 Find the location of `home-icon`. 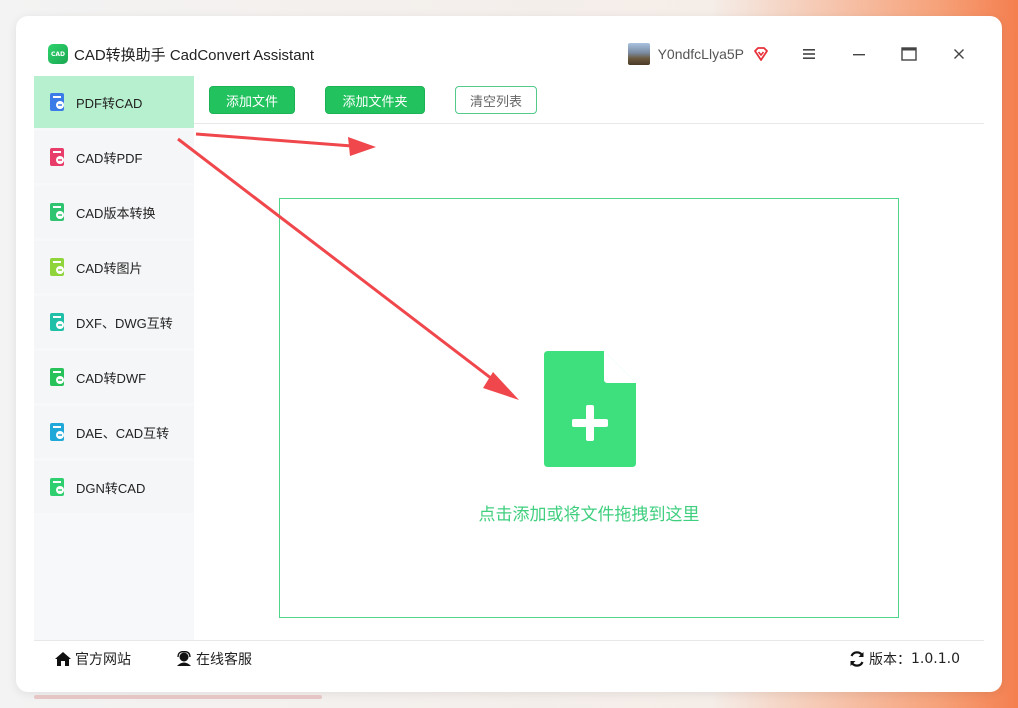

home-icon is located at coordinates (63, 658).